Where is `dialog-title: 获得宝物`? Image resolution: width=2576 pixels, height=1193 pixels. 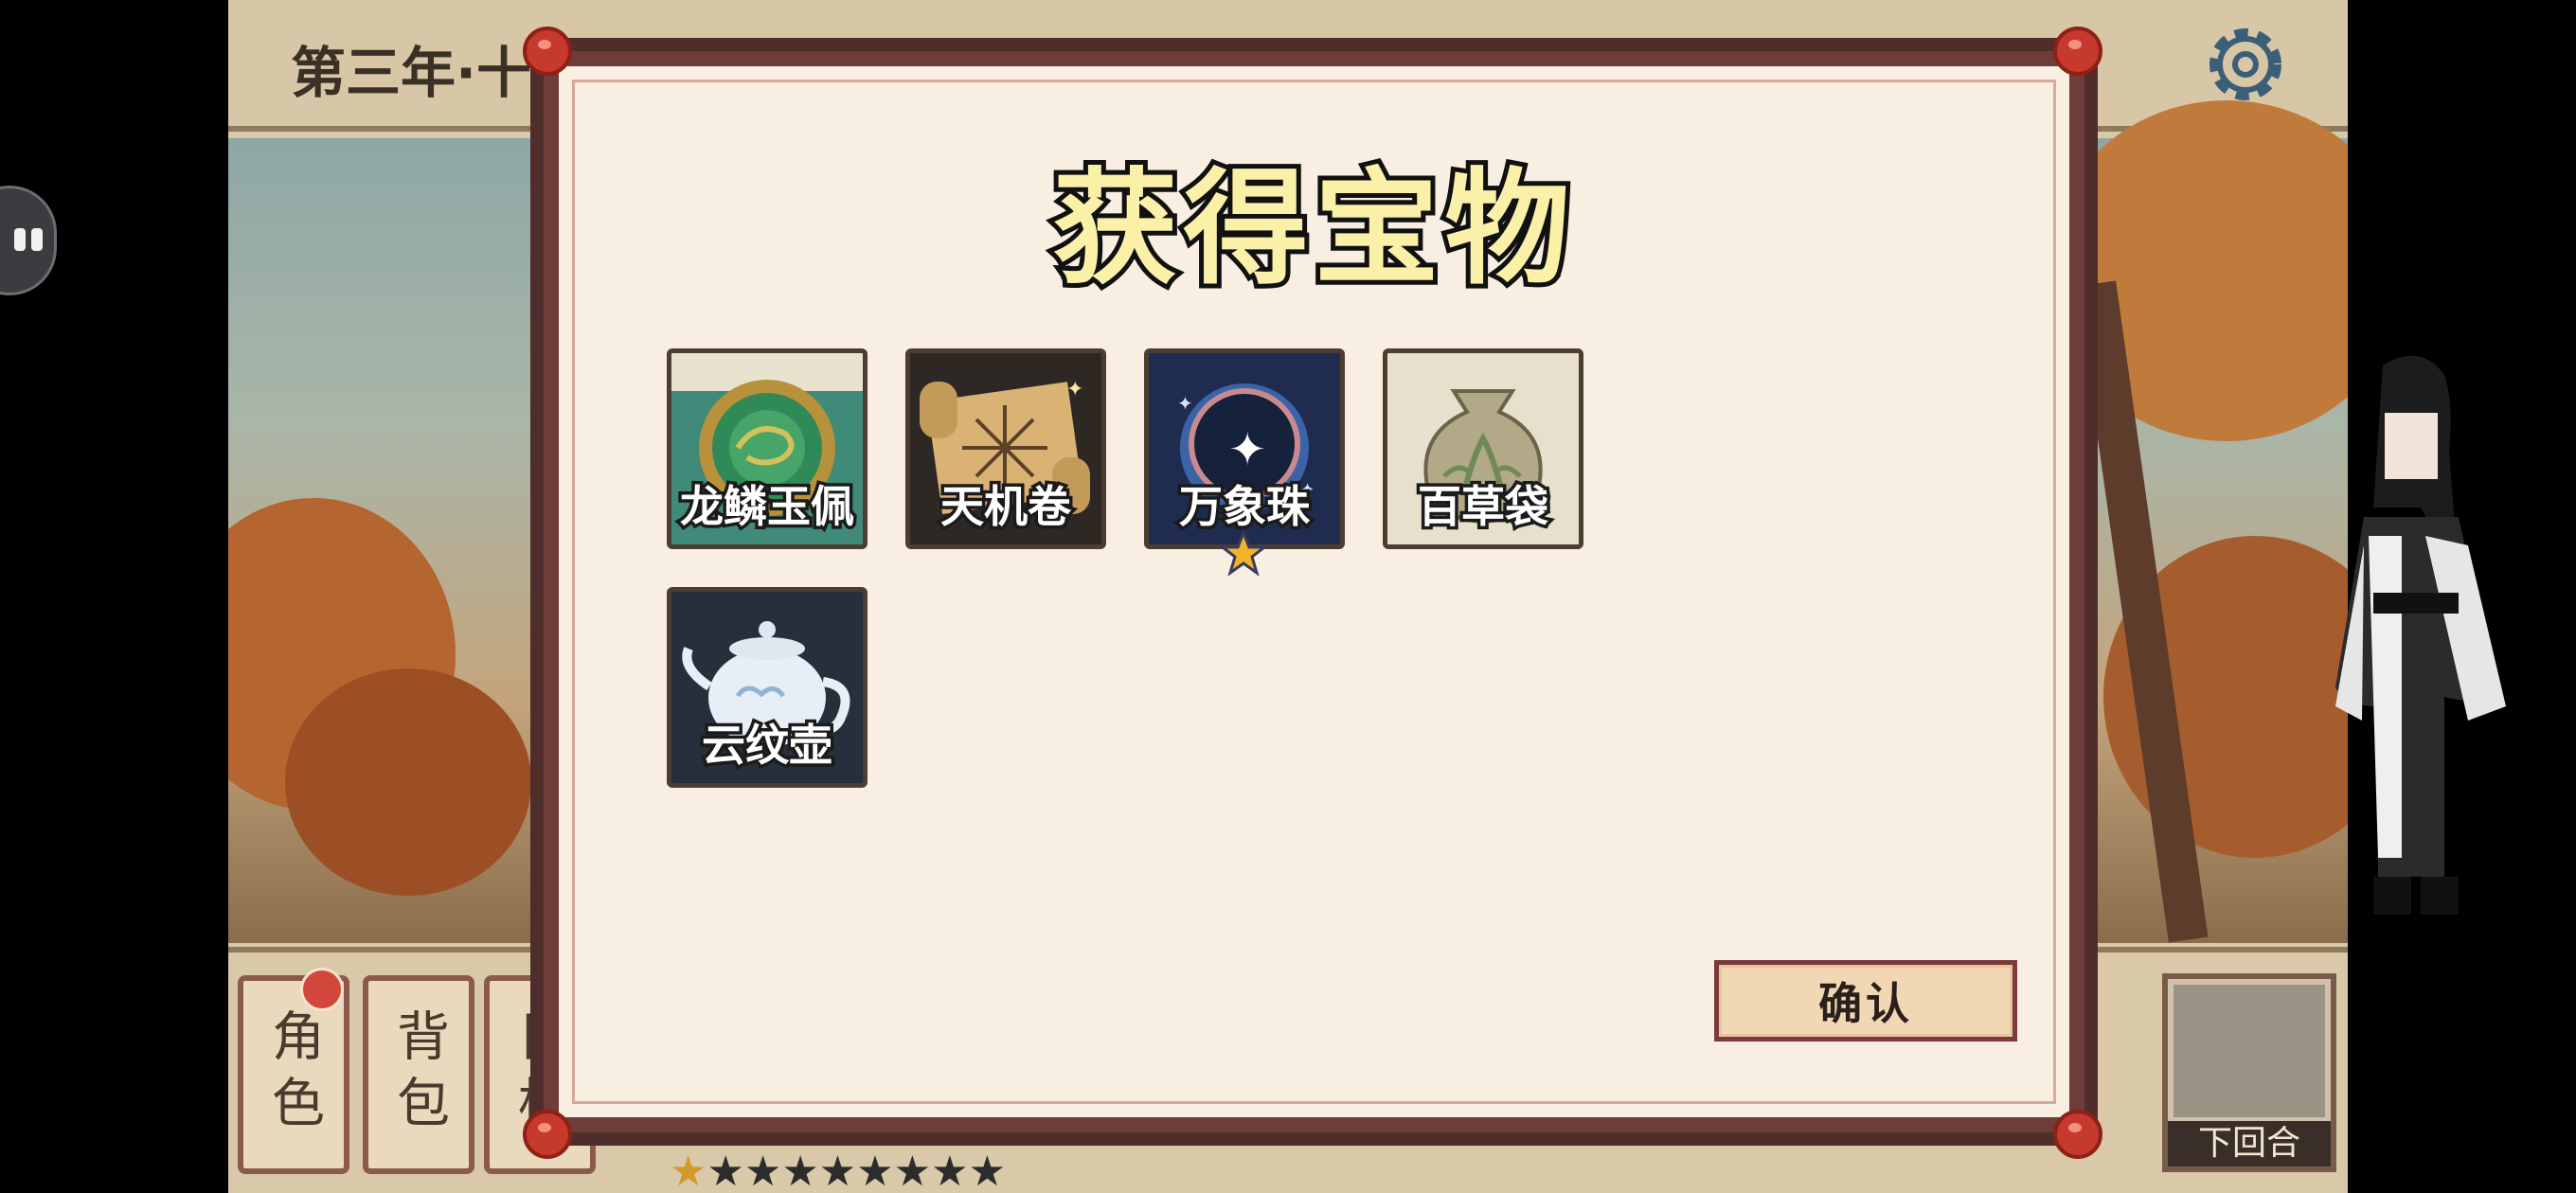
dialog-title: 获得宝物 is located at coordinates (1312, 229).